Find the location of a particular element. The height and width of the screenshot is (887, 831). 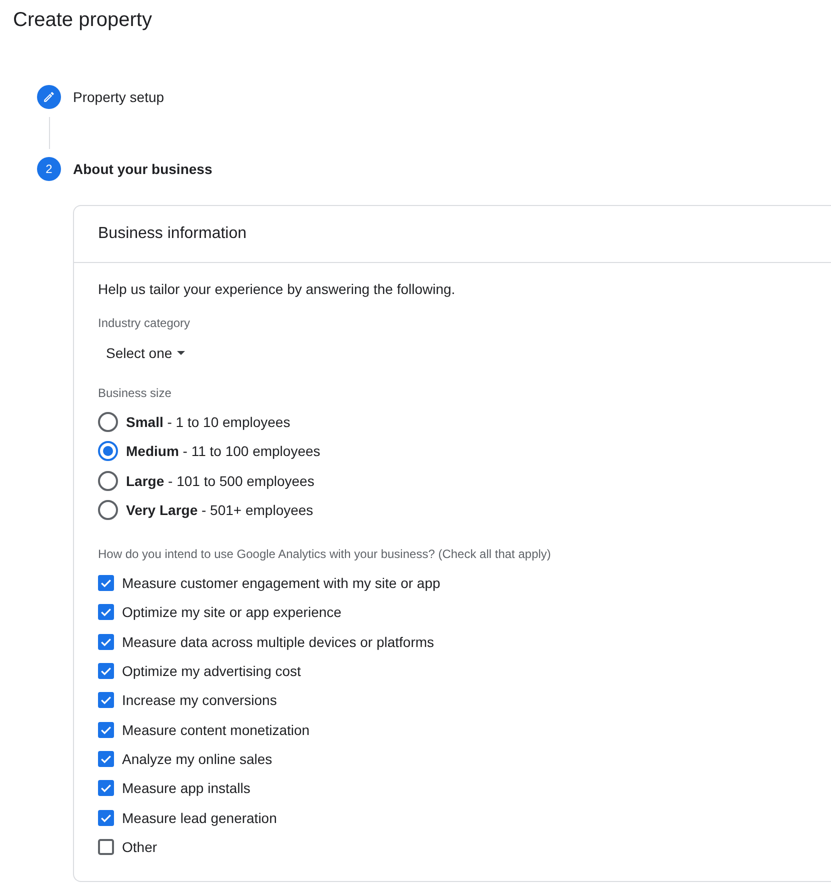

card-title: Business information is located at coordinates (172, 234).